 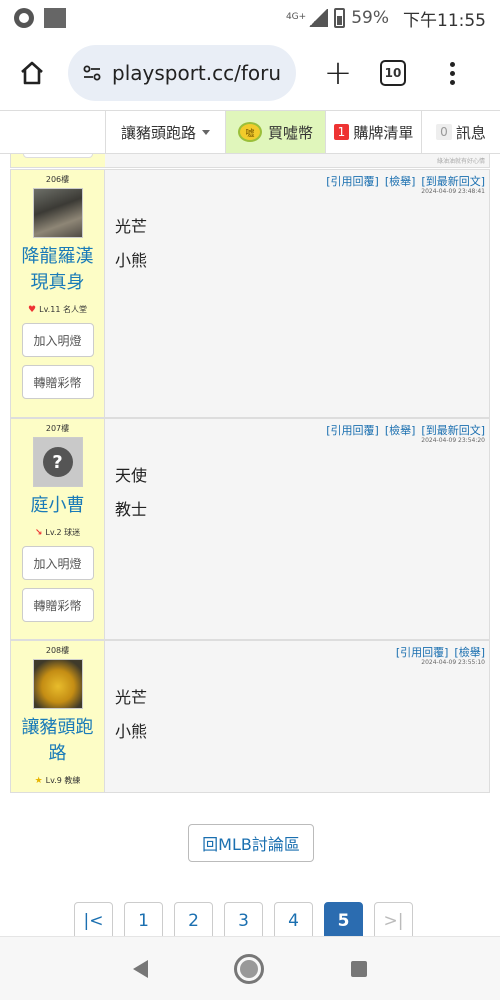 What do you see at coordinates (93, 919) in the screenshot?
I see `first-page-button: |<` at bounding box center [93, 919].